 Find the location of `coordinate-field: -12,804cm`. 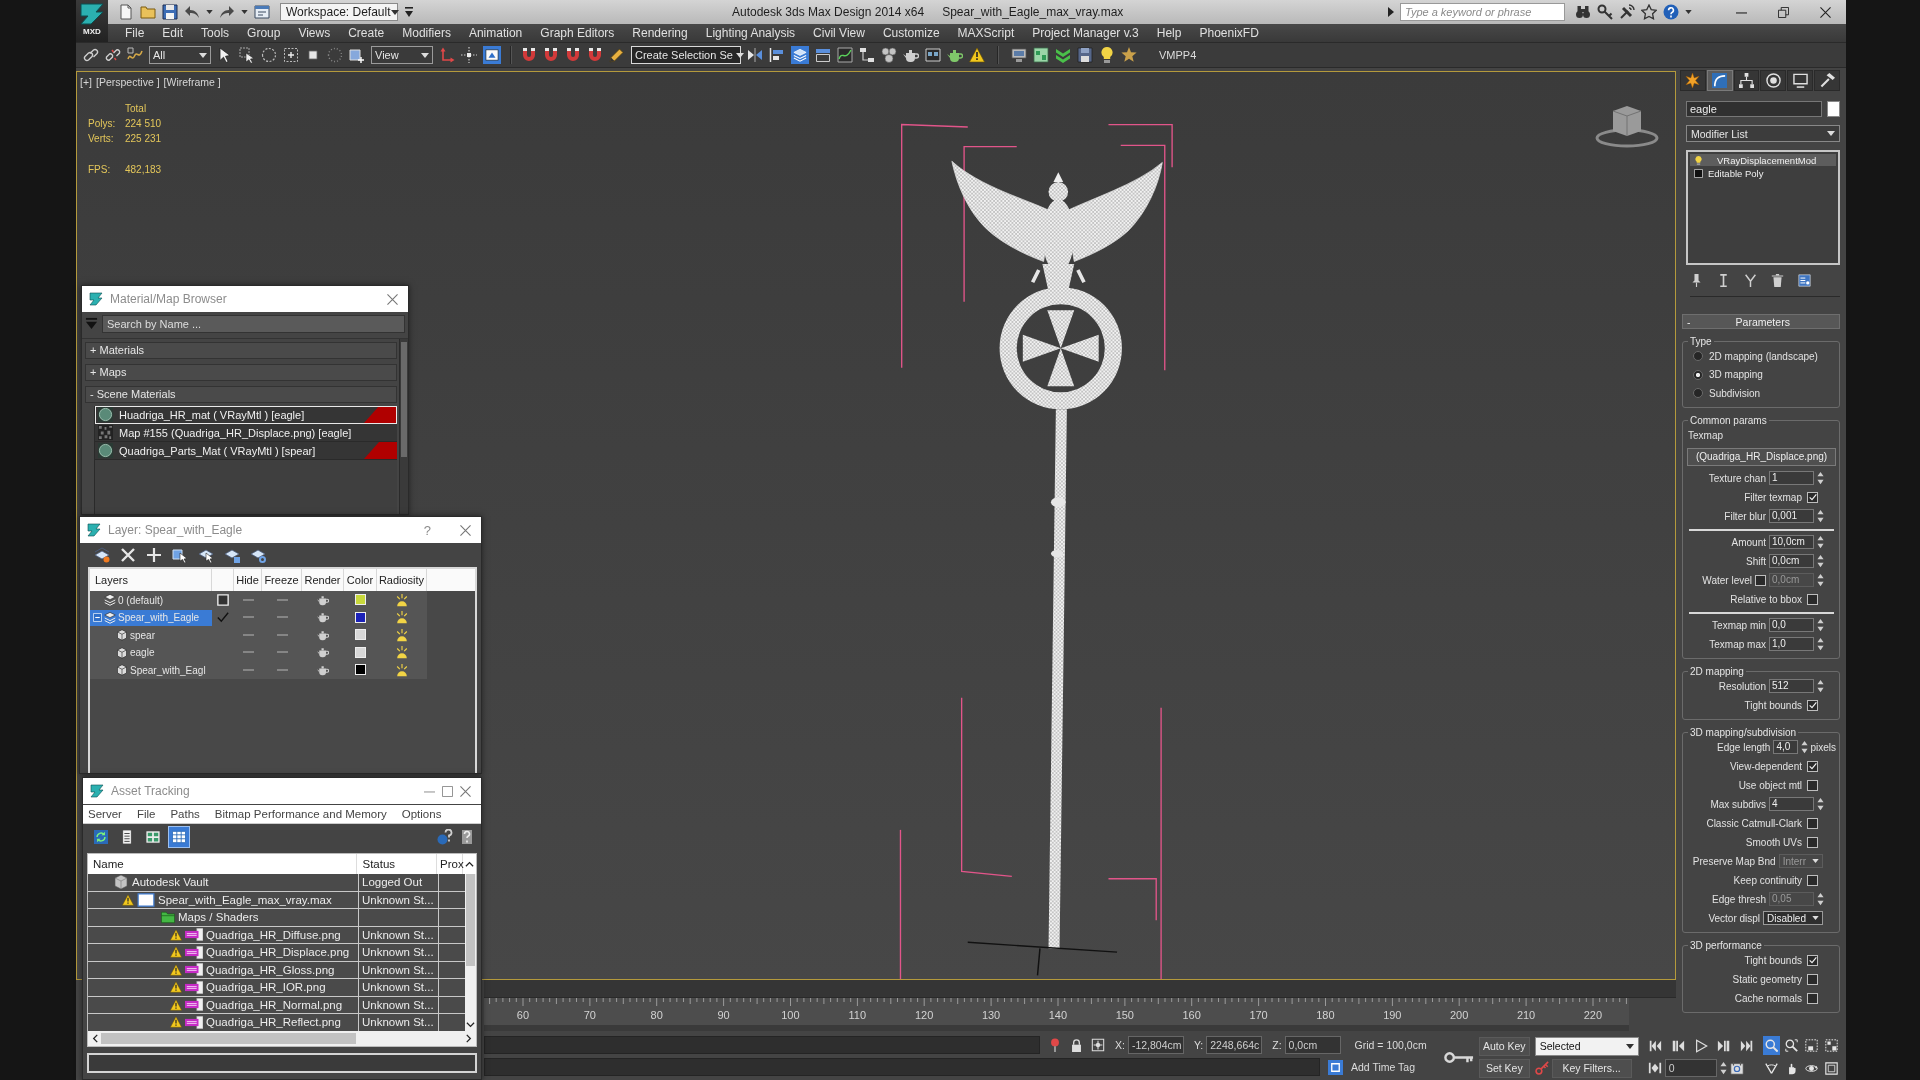

coordinate-field: -12,804cm is located at coordinates (1155, 1045).